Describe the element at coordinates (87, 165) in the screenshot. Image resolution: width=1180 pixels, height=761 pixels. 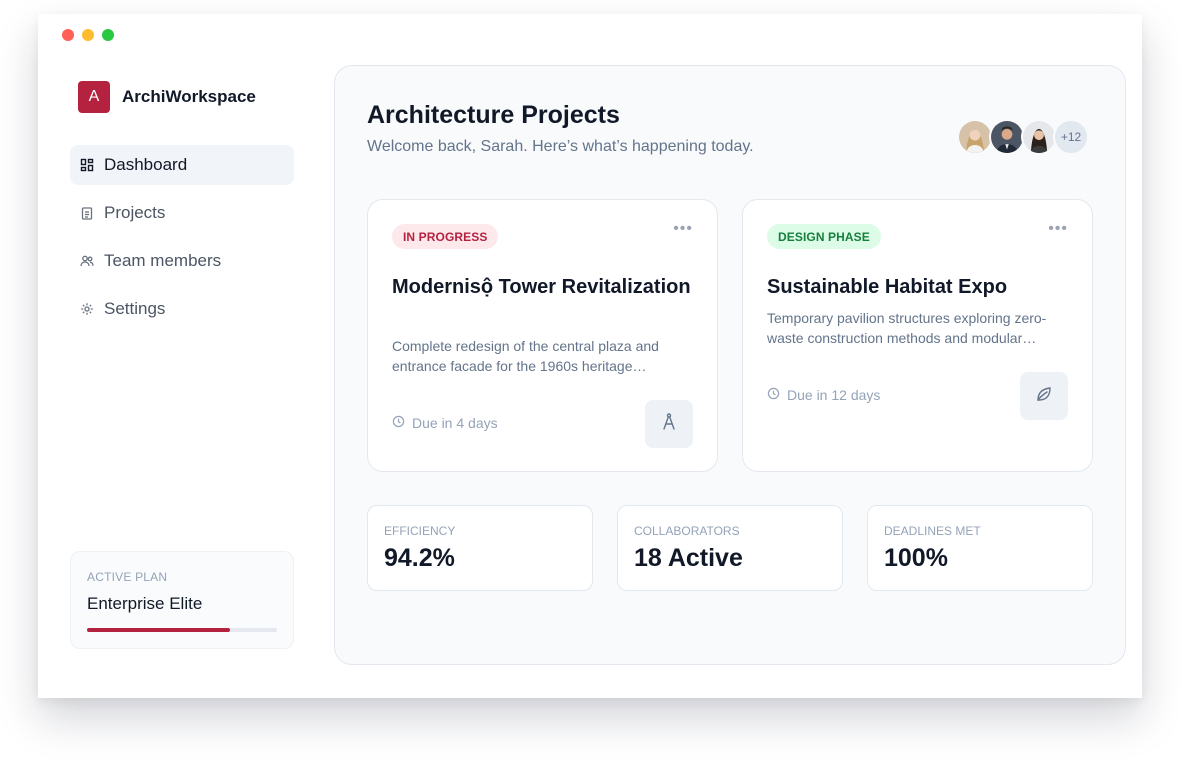
I see `dashboard-icon` at that location.